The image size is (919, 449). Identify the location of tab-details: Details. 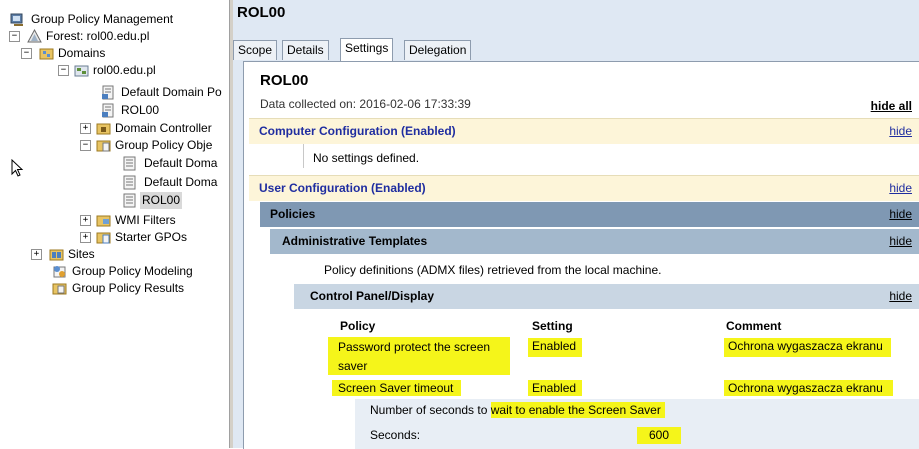
(305, 50).